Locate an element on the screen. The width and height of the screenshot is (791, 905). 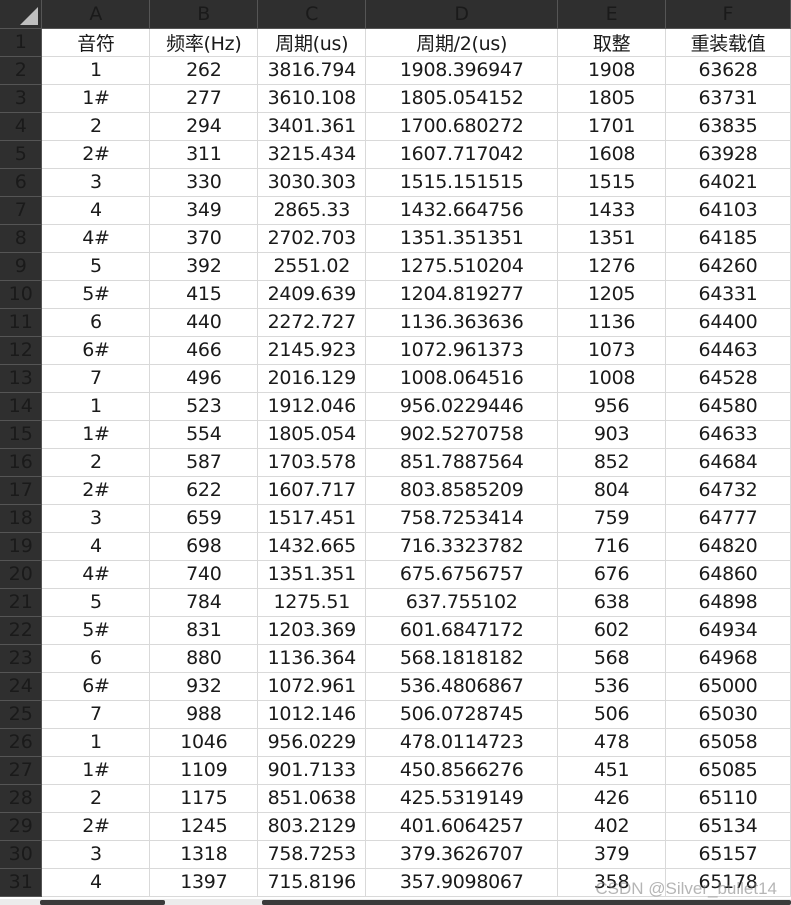
cell-c: 956.0229 is located at coordinates (312, 742).